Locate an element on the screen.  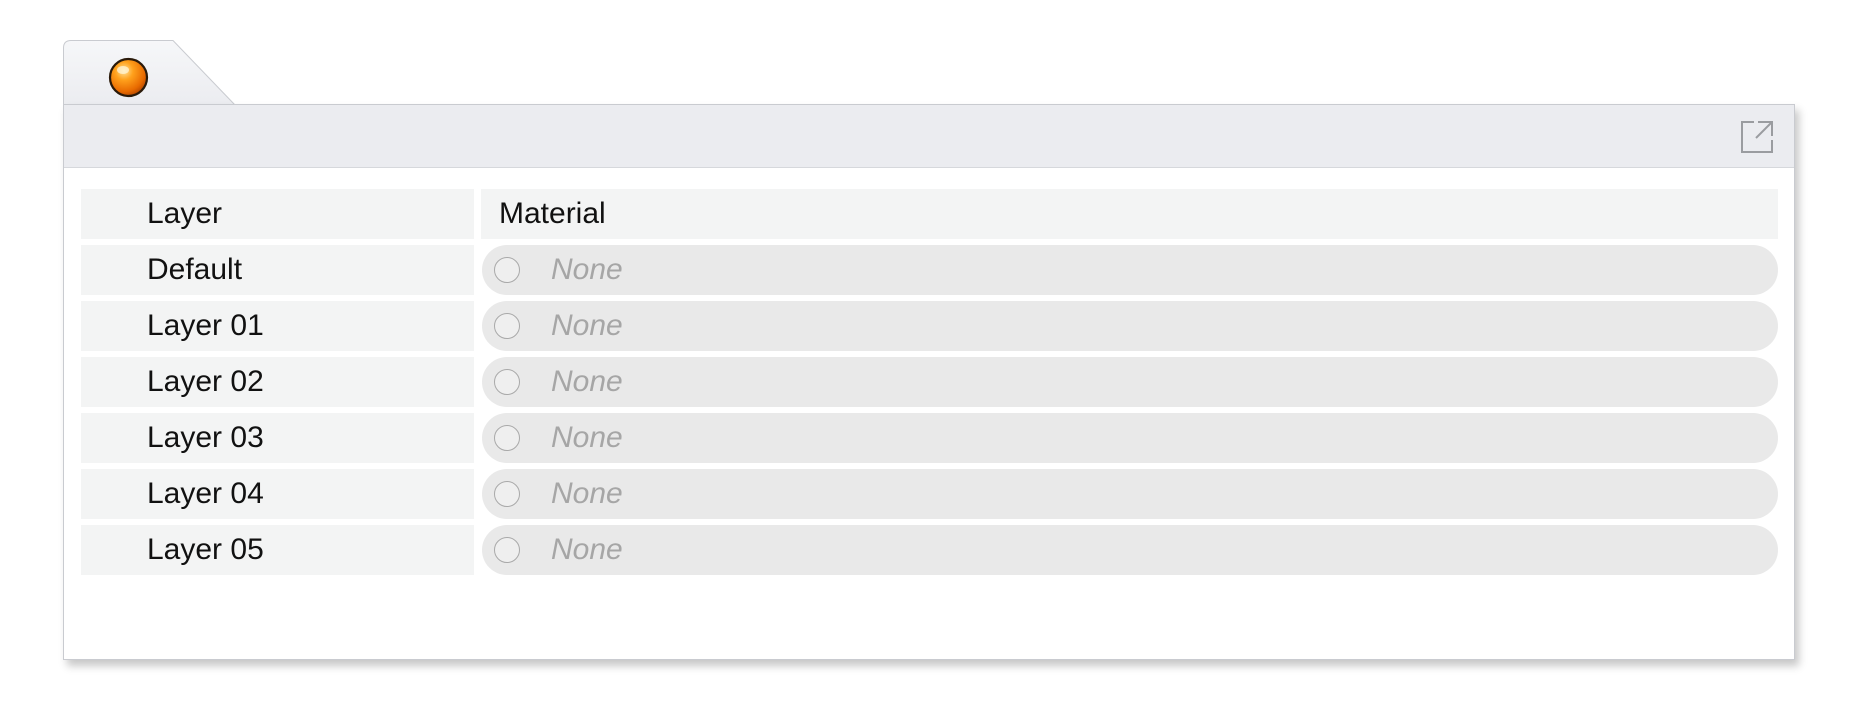
column-header-layer: Layer is located at coordinates (277, 214).